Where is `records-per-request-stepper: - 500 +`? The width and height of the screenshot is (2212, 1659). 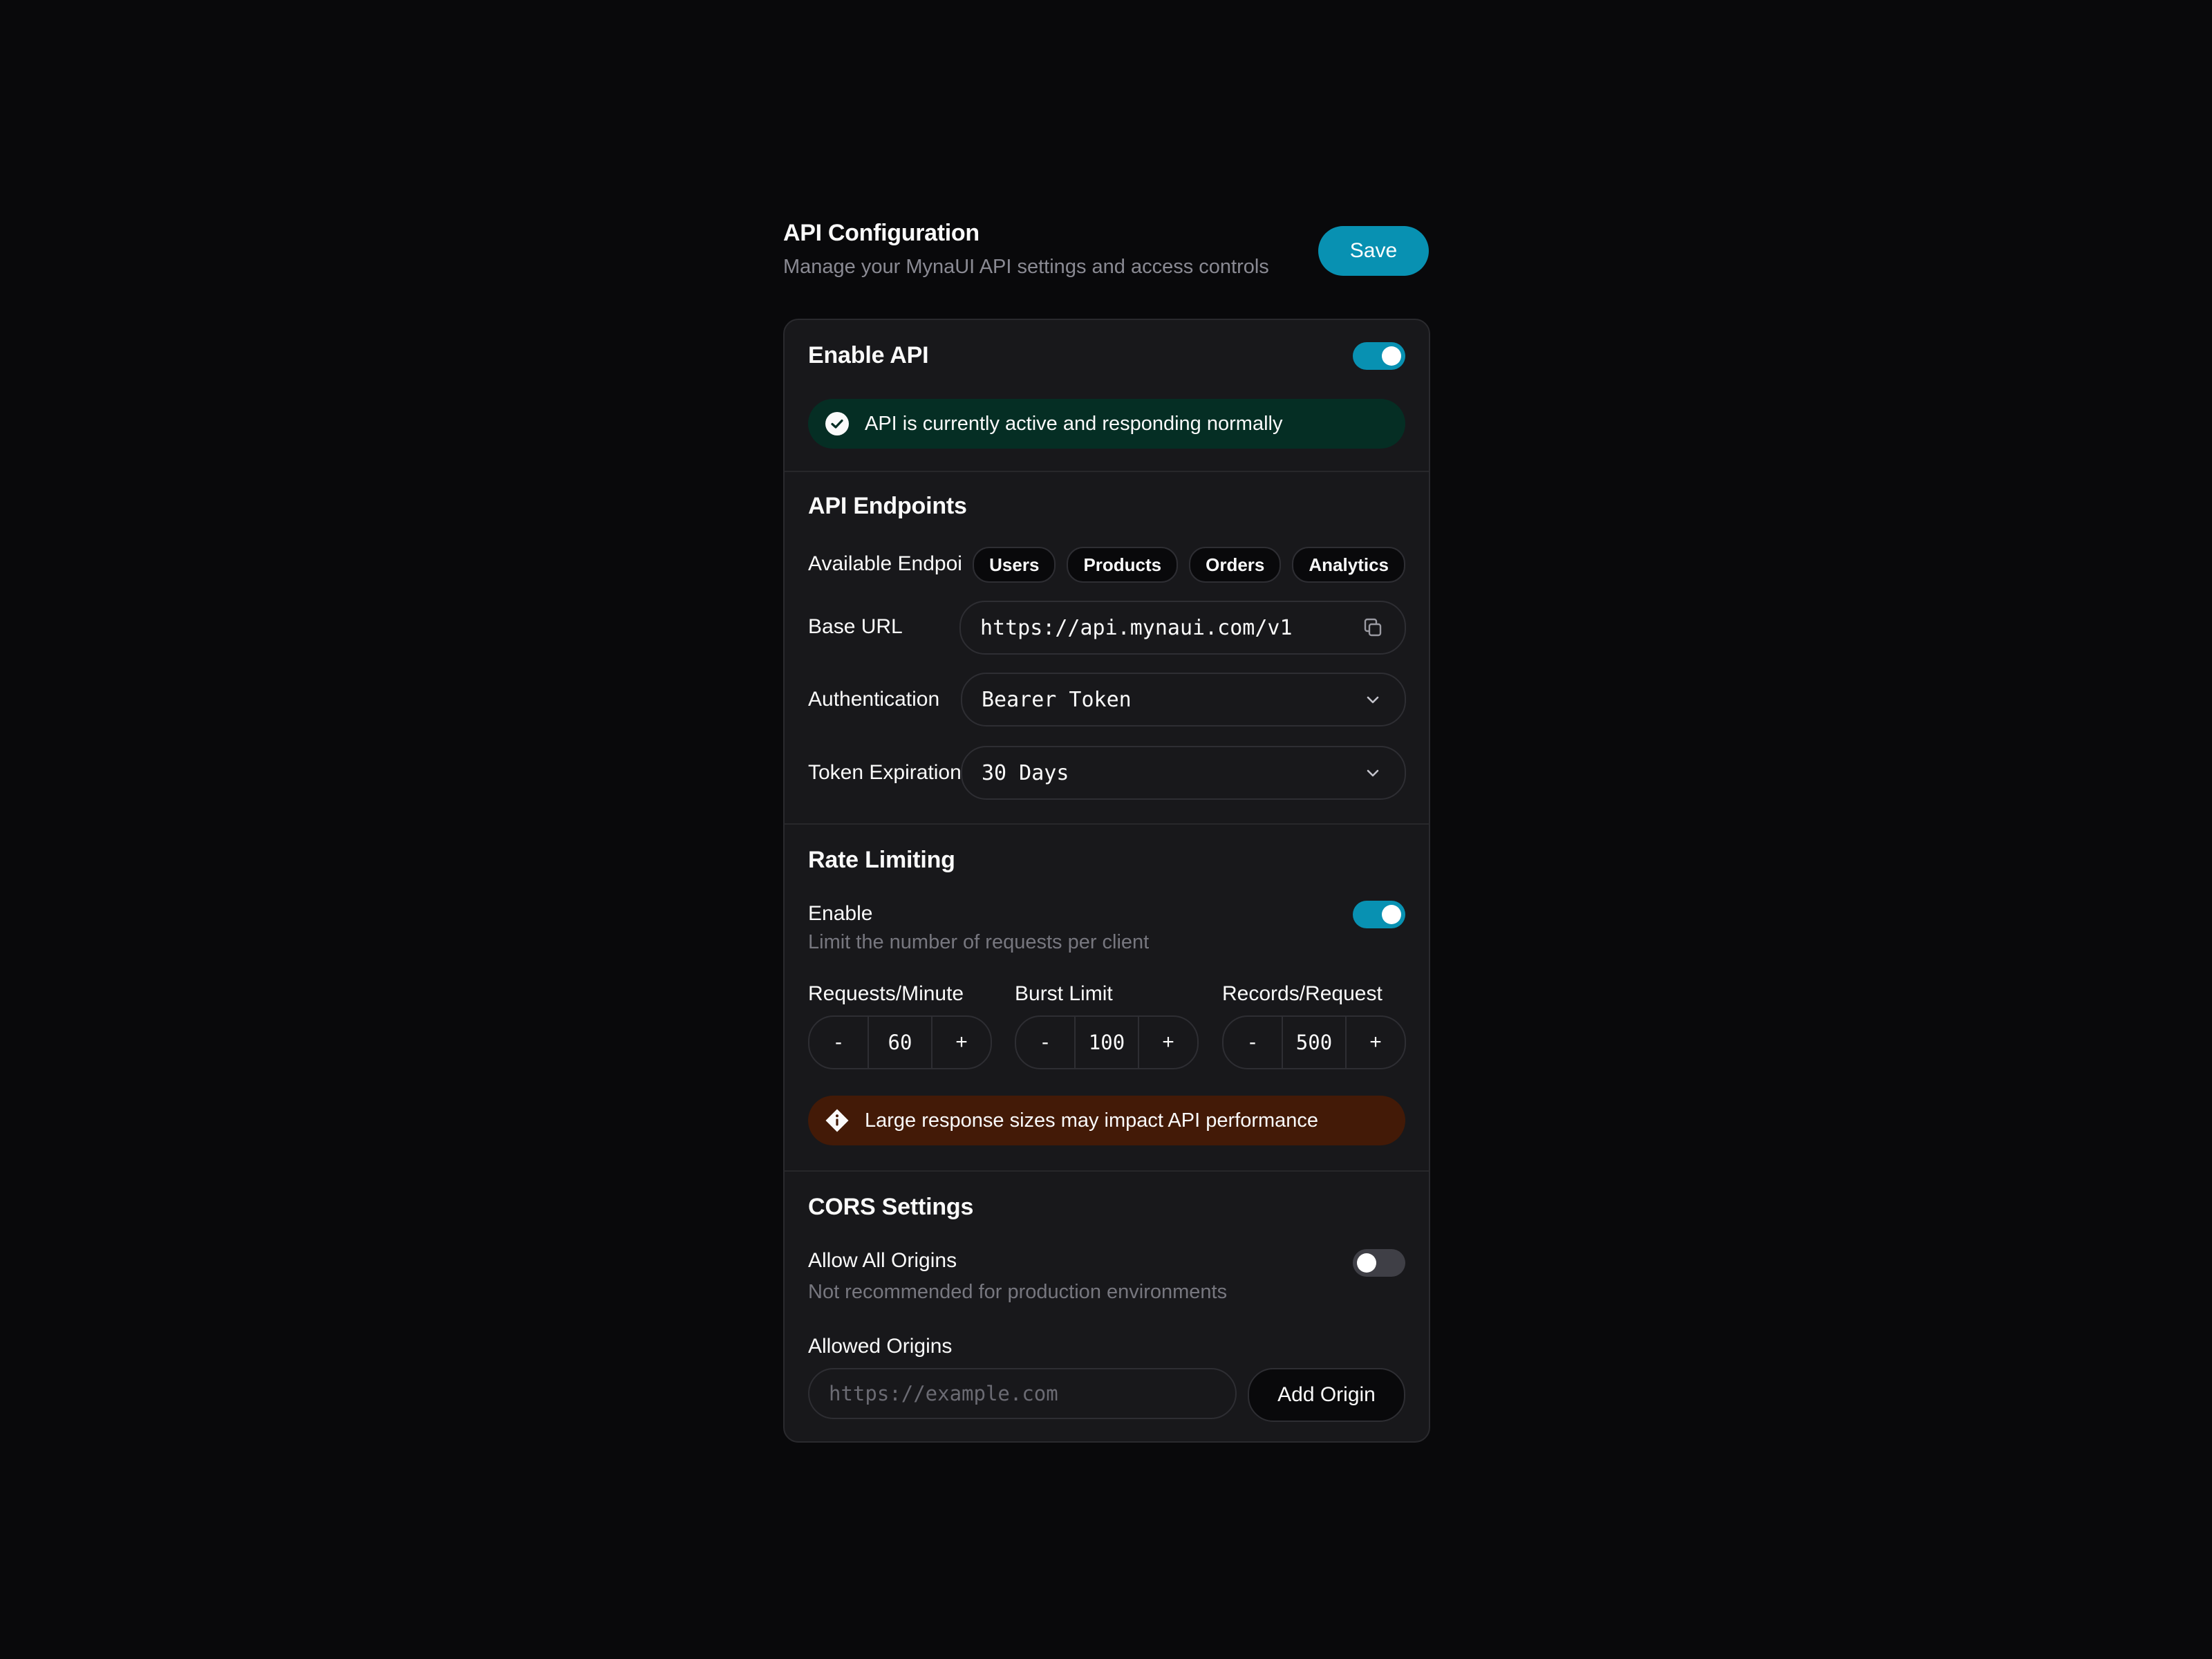 records-per-request-stepper: - 500 + is located at coordinates (1314, 1042).